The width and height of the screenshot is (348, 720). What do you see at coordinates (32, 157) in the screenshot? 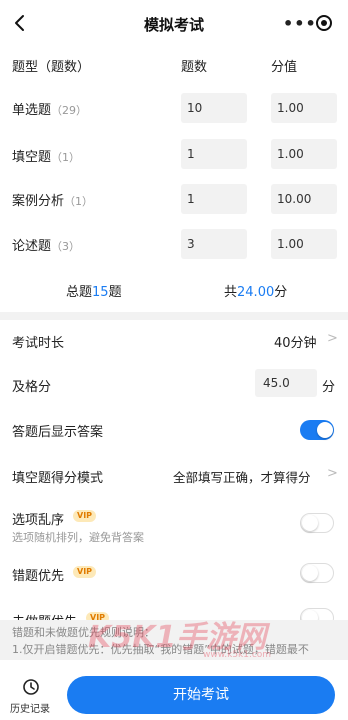
I see `row-label: 填空题` at bounding box center [32, 157].